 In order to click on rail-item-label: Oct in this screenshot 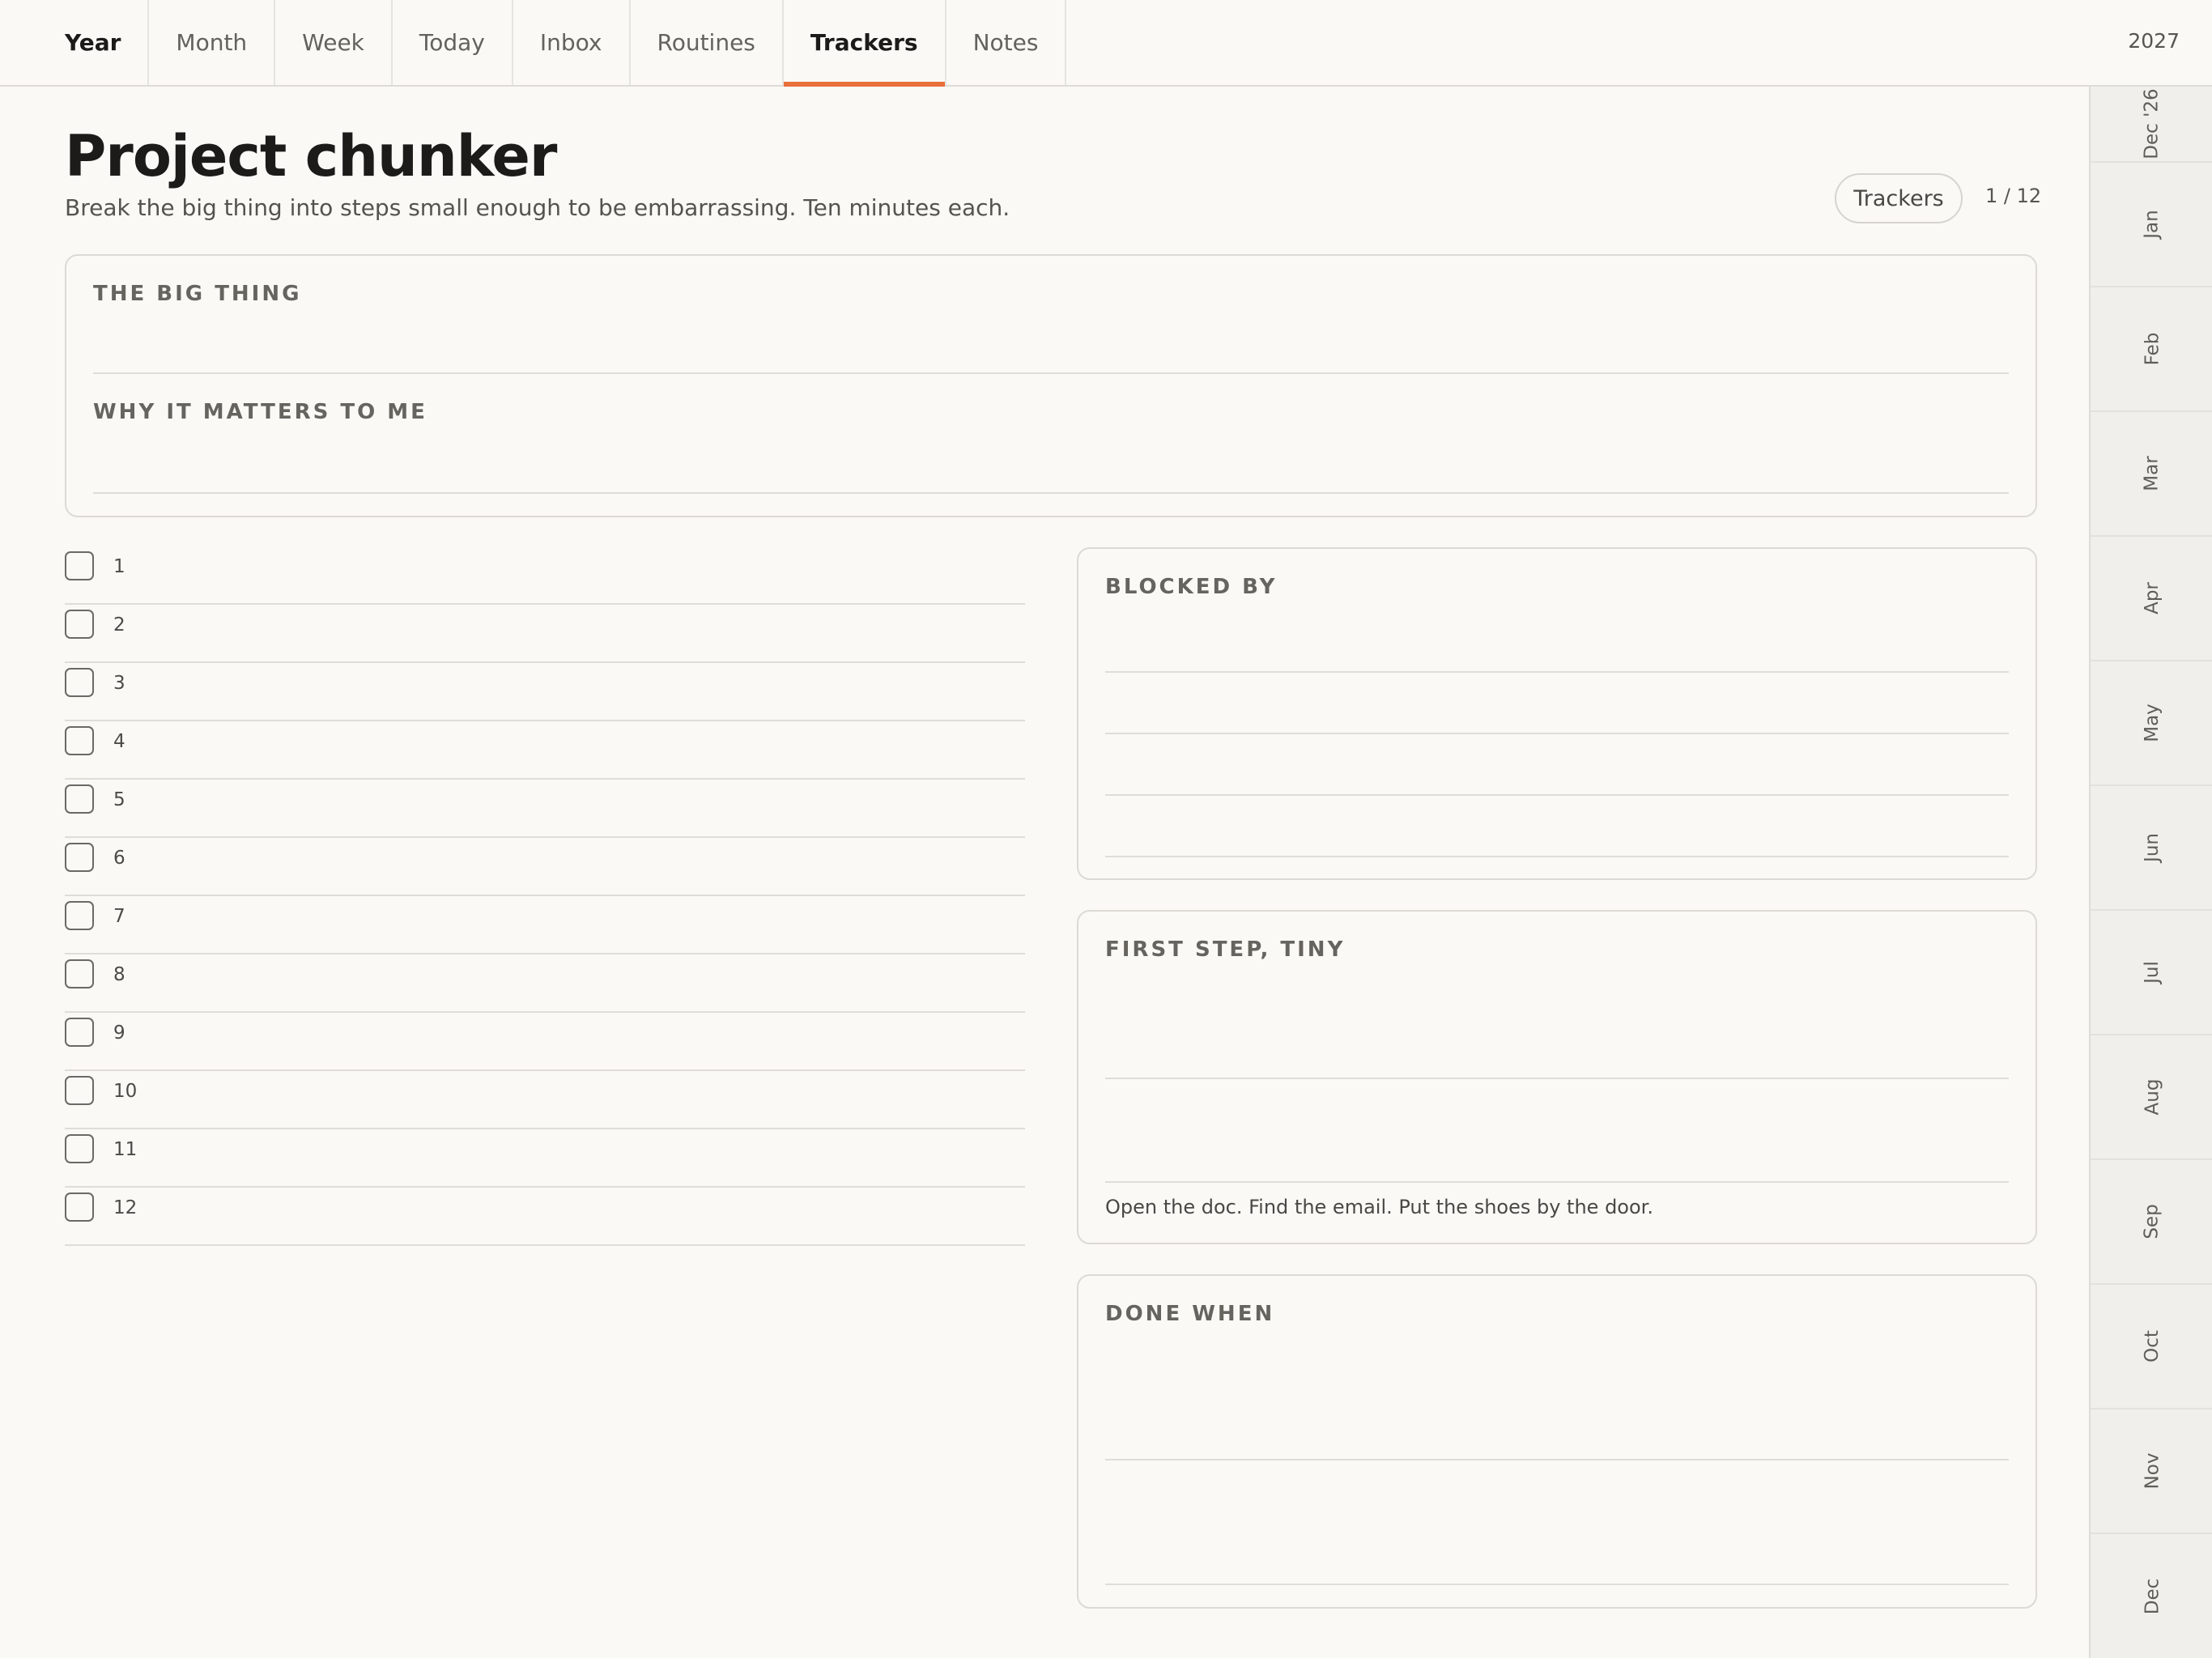, I will do `click(2152, 1346)`.